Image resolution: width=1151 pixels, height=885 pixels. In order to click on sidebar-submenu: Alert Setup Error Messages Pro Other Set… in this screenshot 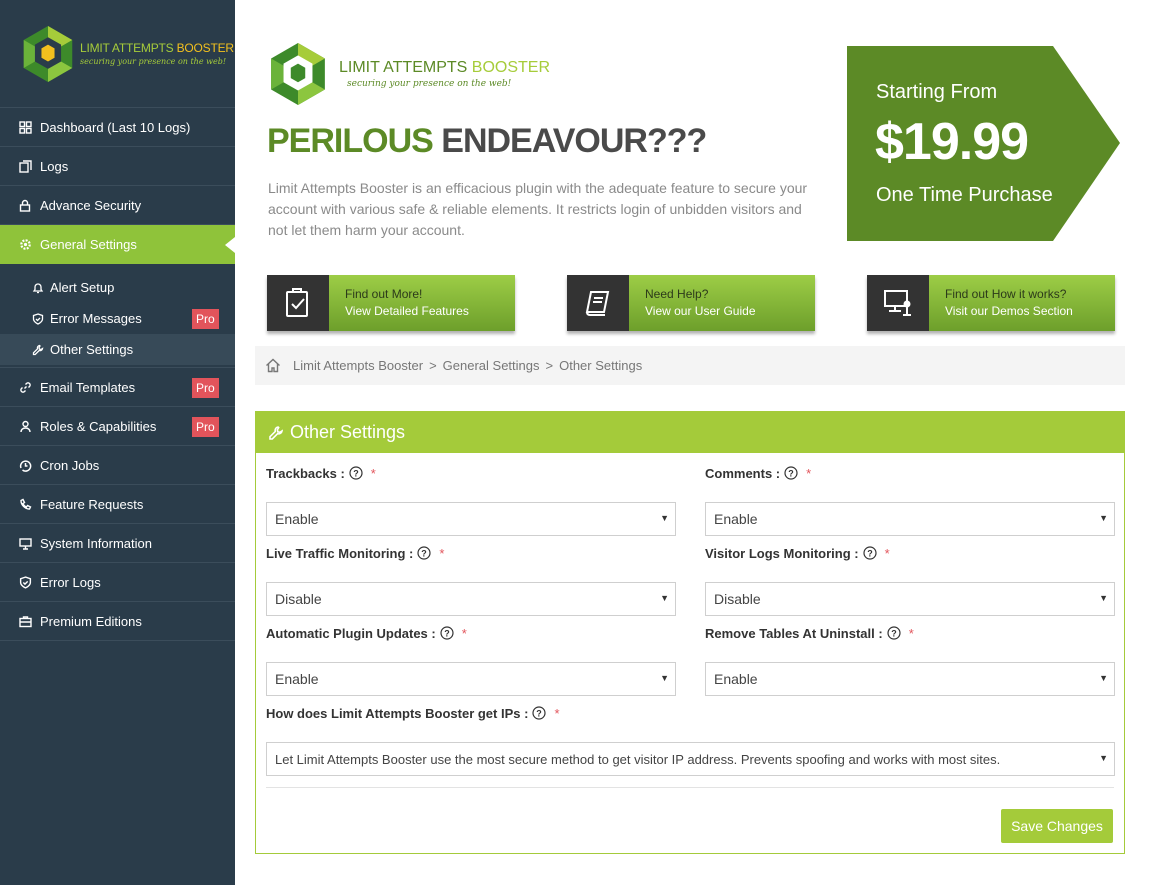, I will do `click(117, 316)`.